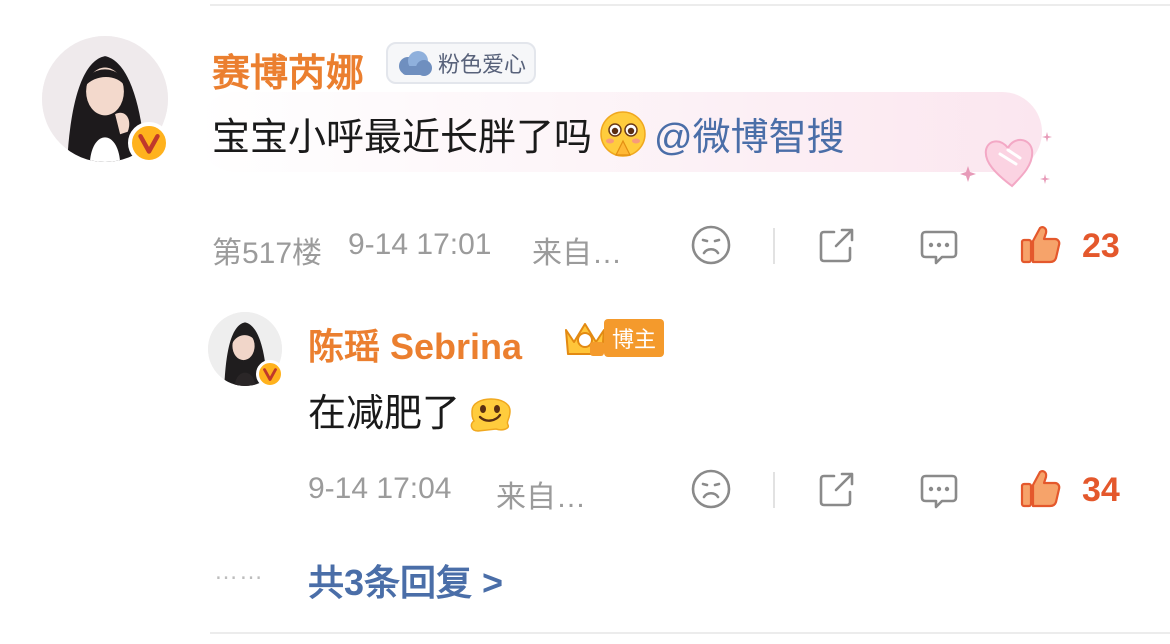 The width and height of the screenshot is (1170, 644). Describe the element at coordinates (415, 63) in the screenshot. I see `cloud-icon` at that location.